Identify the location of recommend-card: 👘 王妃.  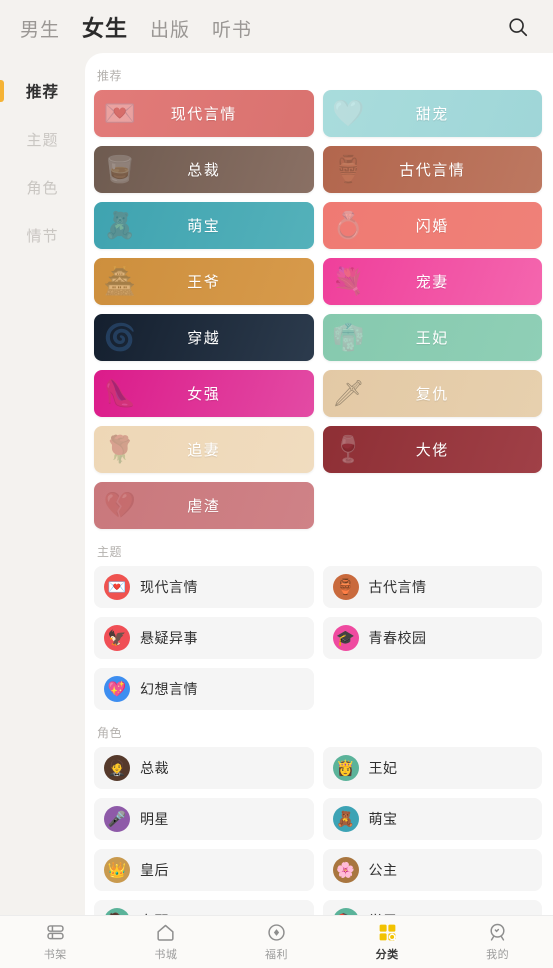
(432, 337).